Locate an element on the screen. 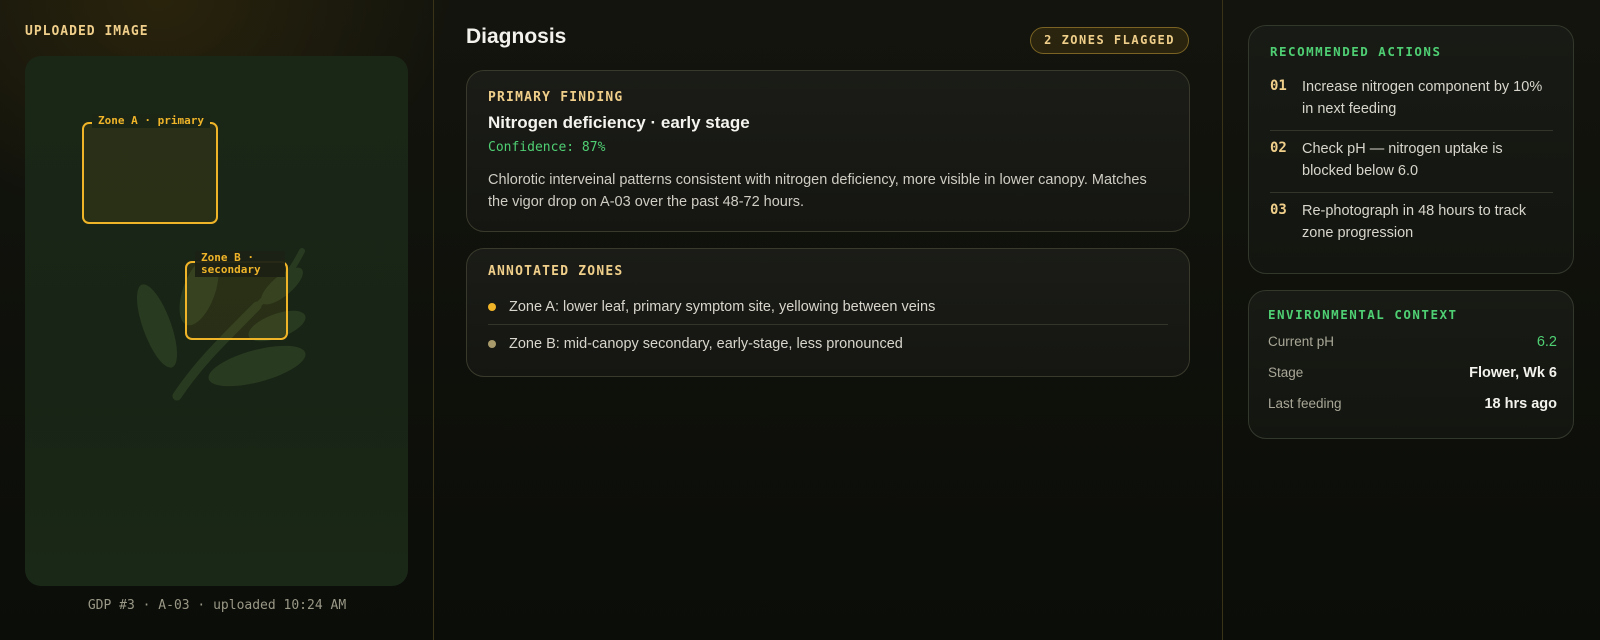  action-number: 03 is located at coordinates (1278, 210).